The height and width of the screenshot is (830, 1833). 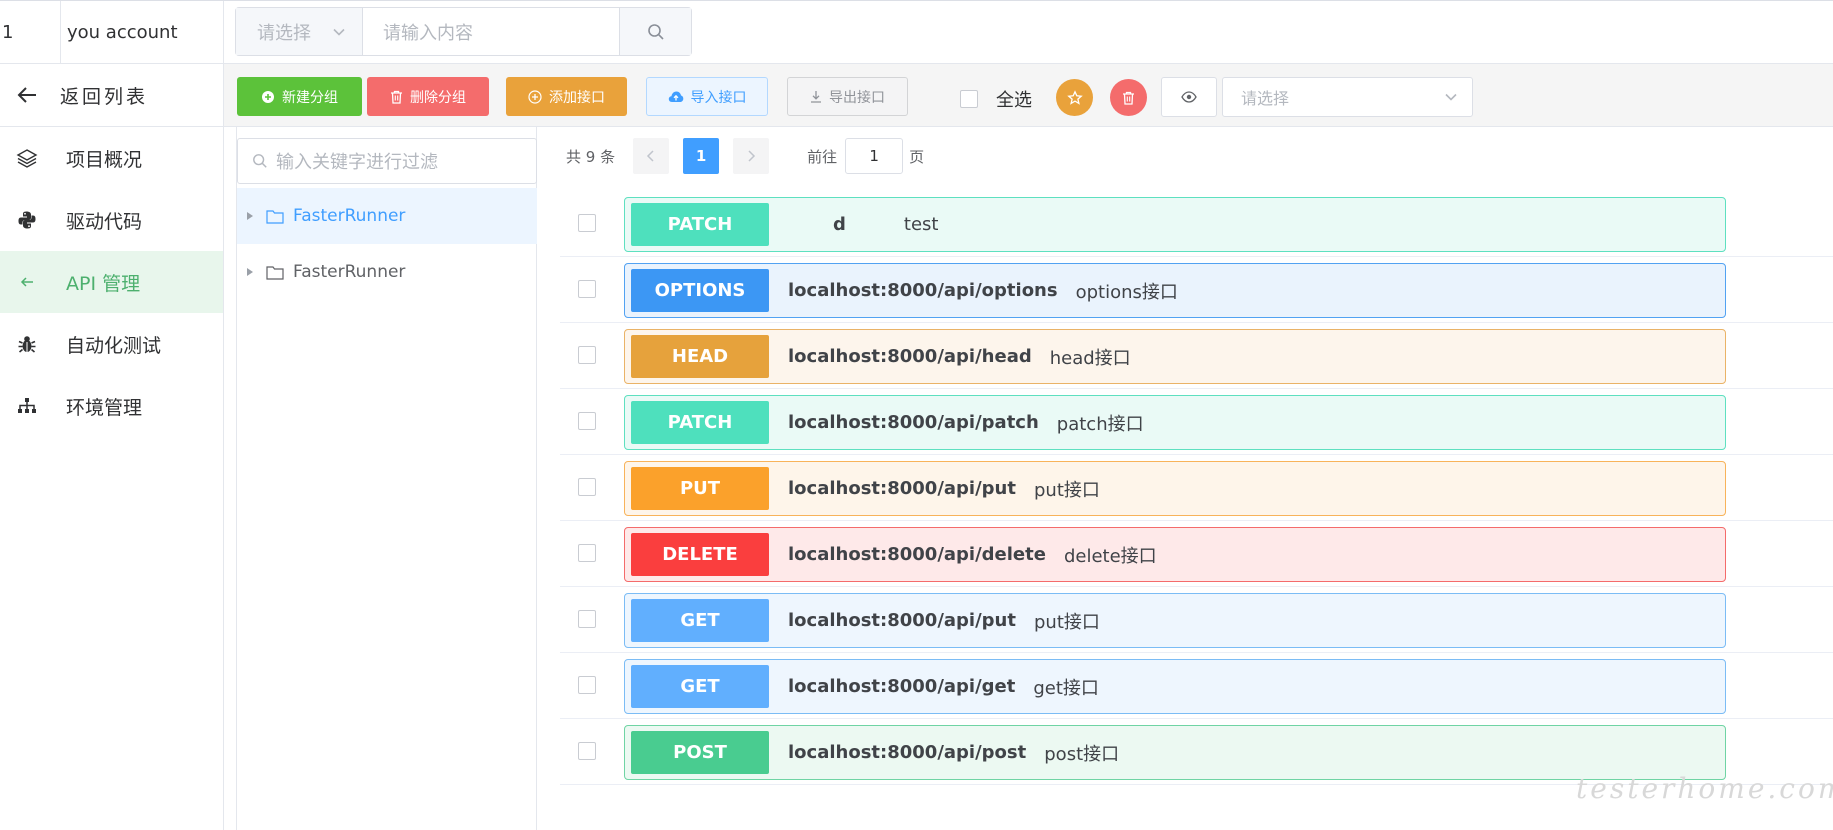 I want to click on import-api-button: 导入接口, so click(x=707, y=96).